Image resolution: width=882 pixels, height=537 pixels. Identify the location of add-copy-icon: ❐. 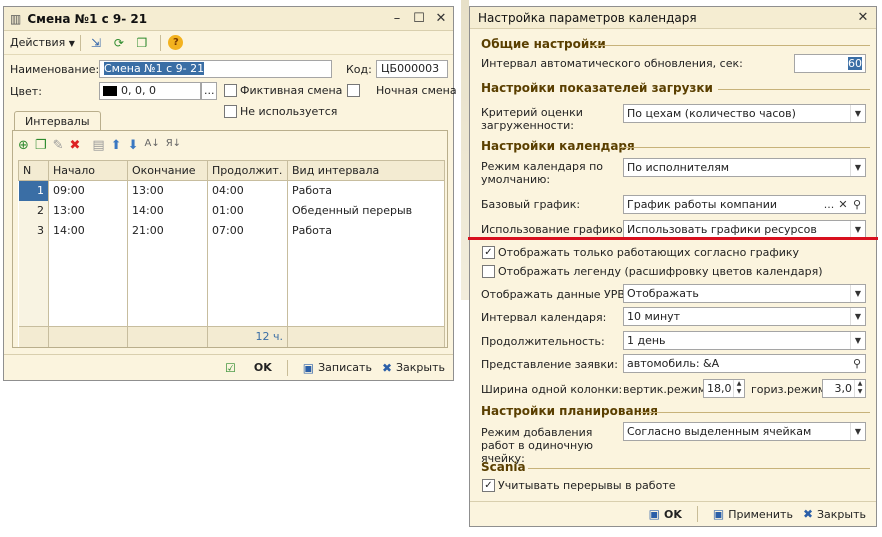
(41, 145).